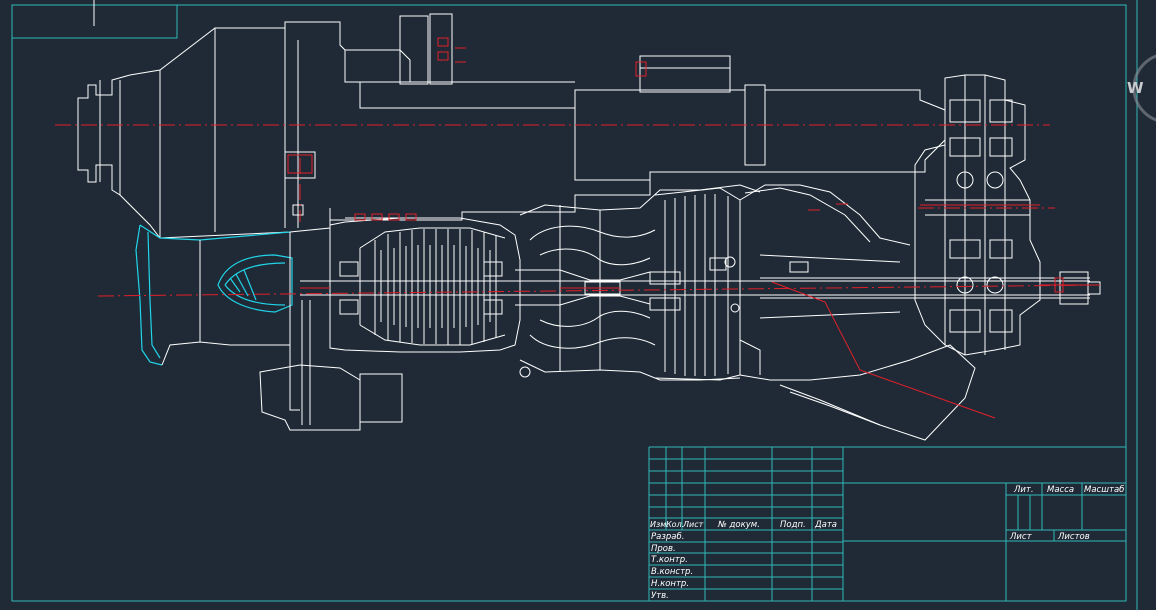 The width and height of the screenshot is (1156, 610). I want to click on combustor-section, so click(638, 282).